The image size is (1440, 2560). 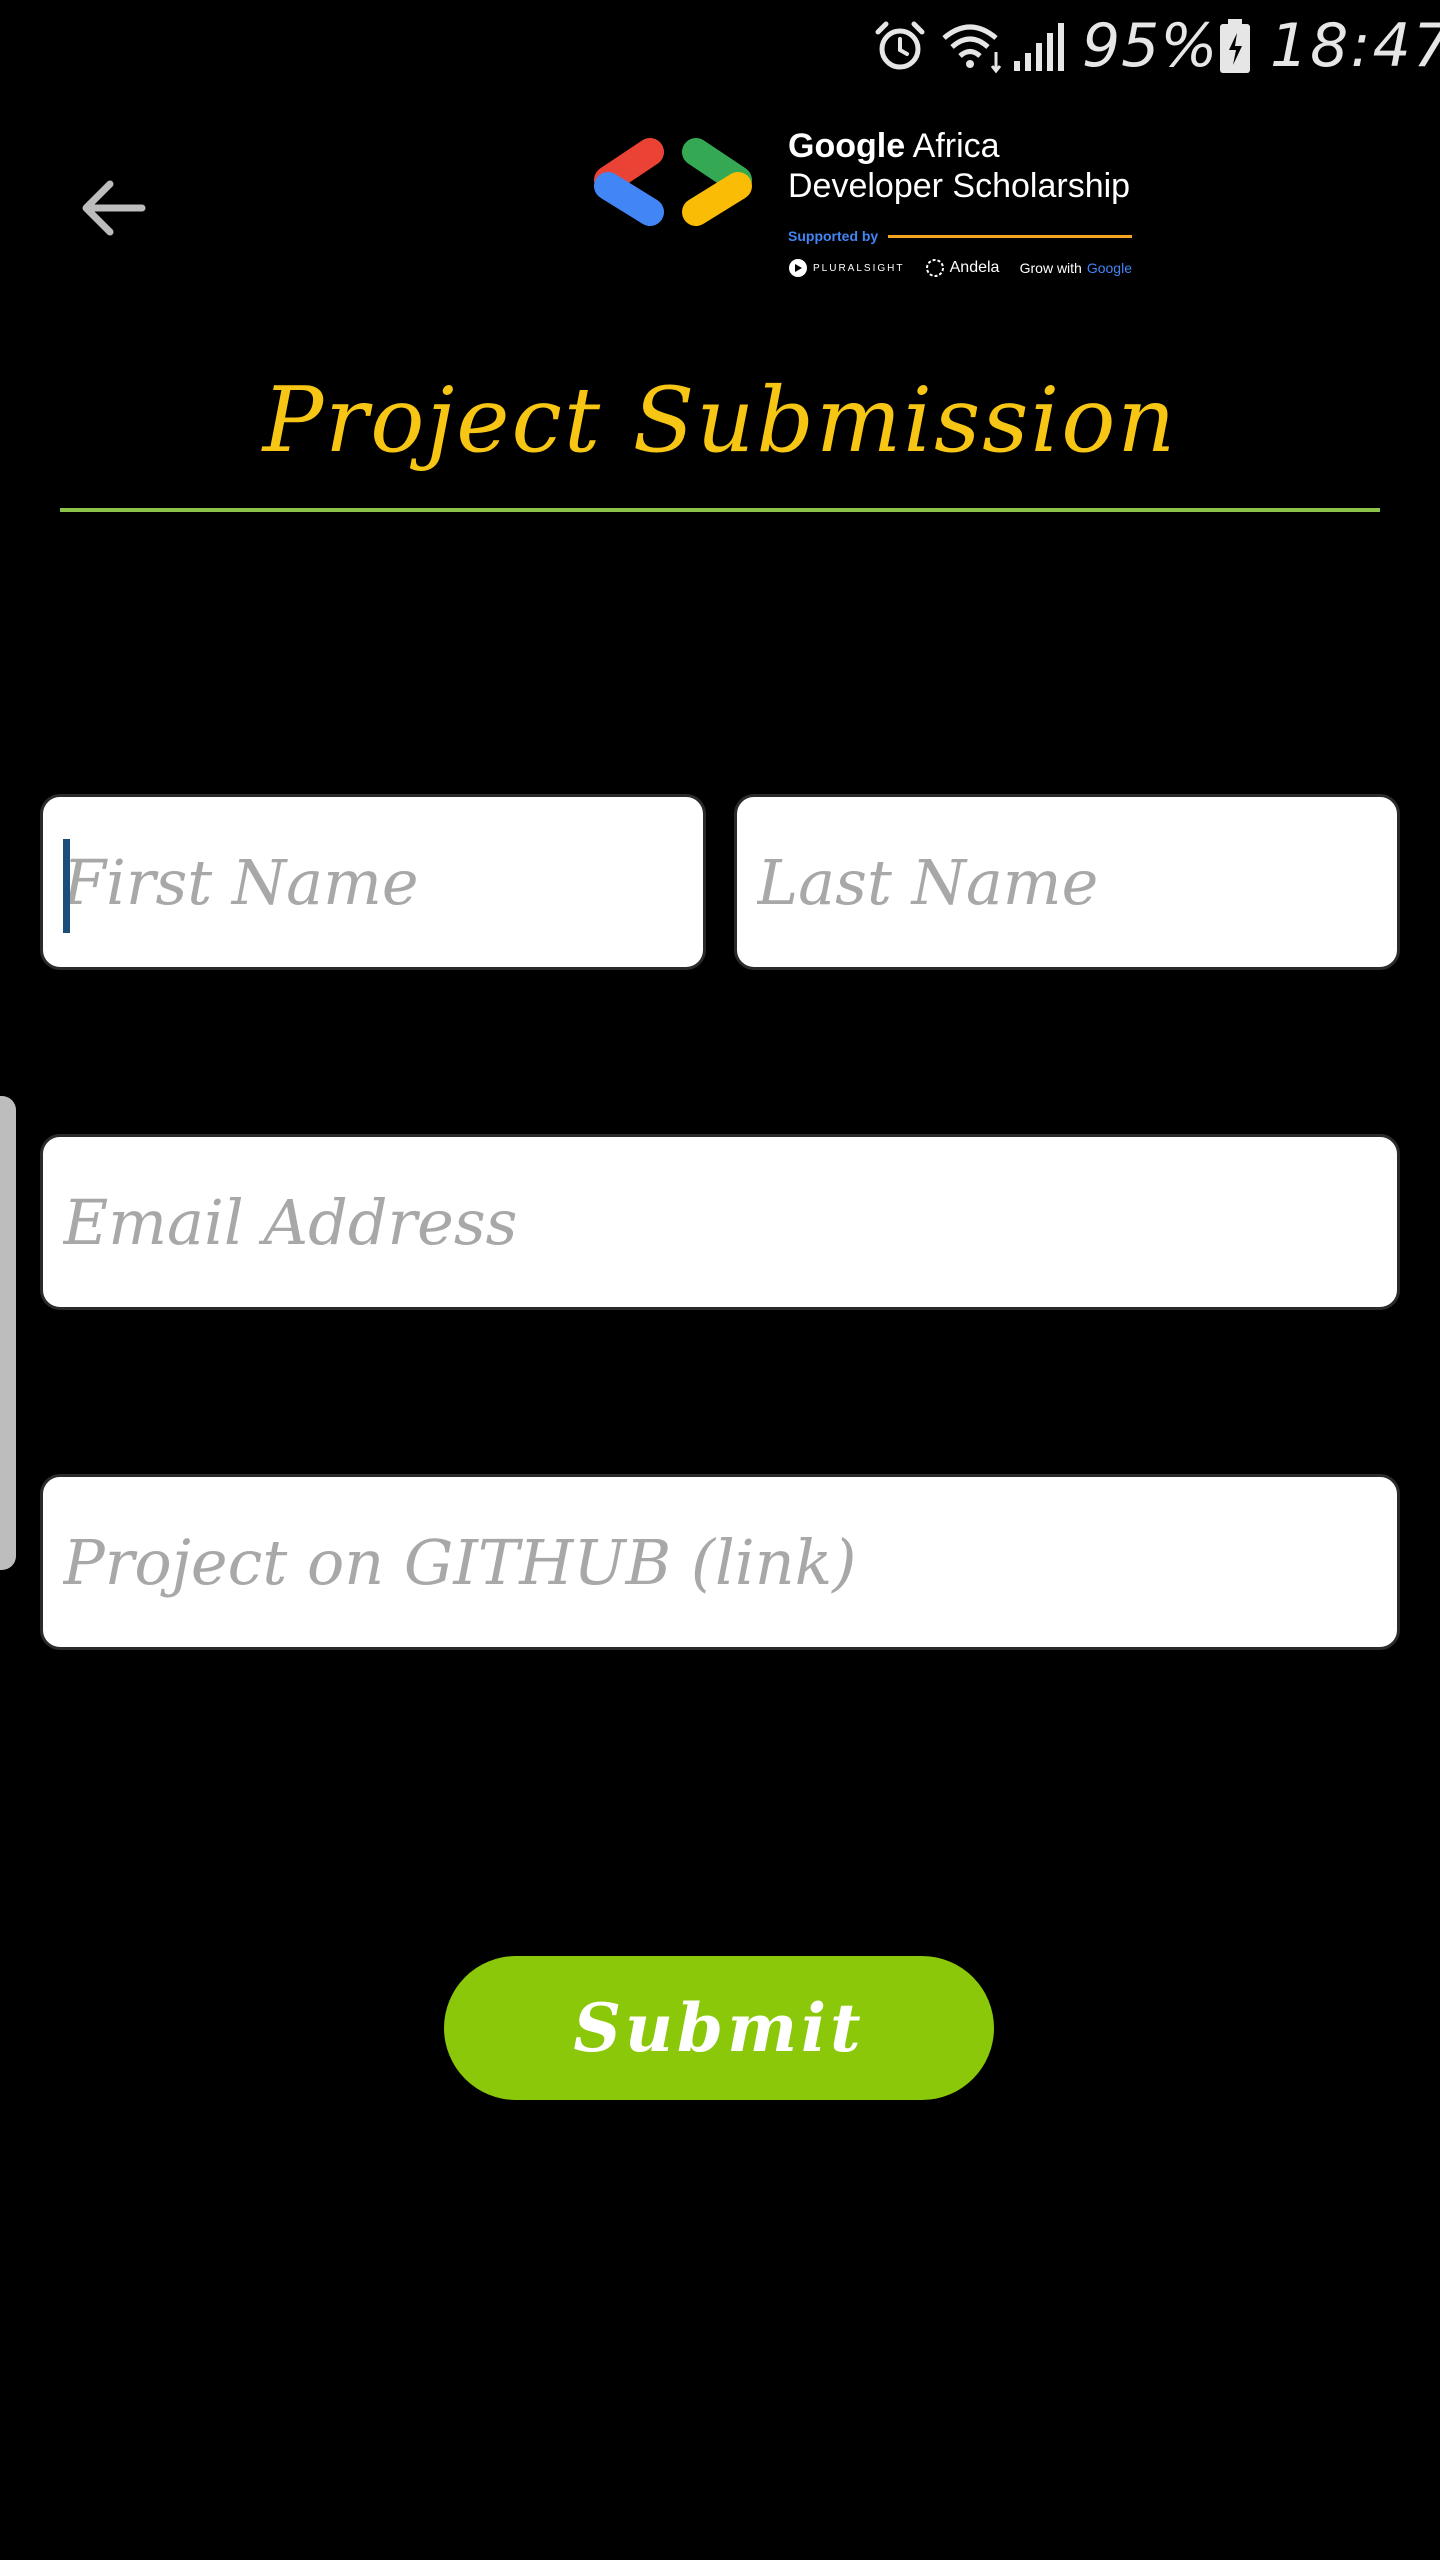 I want to click on supported-by-rule, so click(x=1010, y=236).